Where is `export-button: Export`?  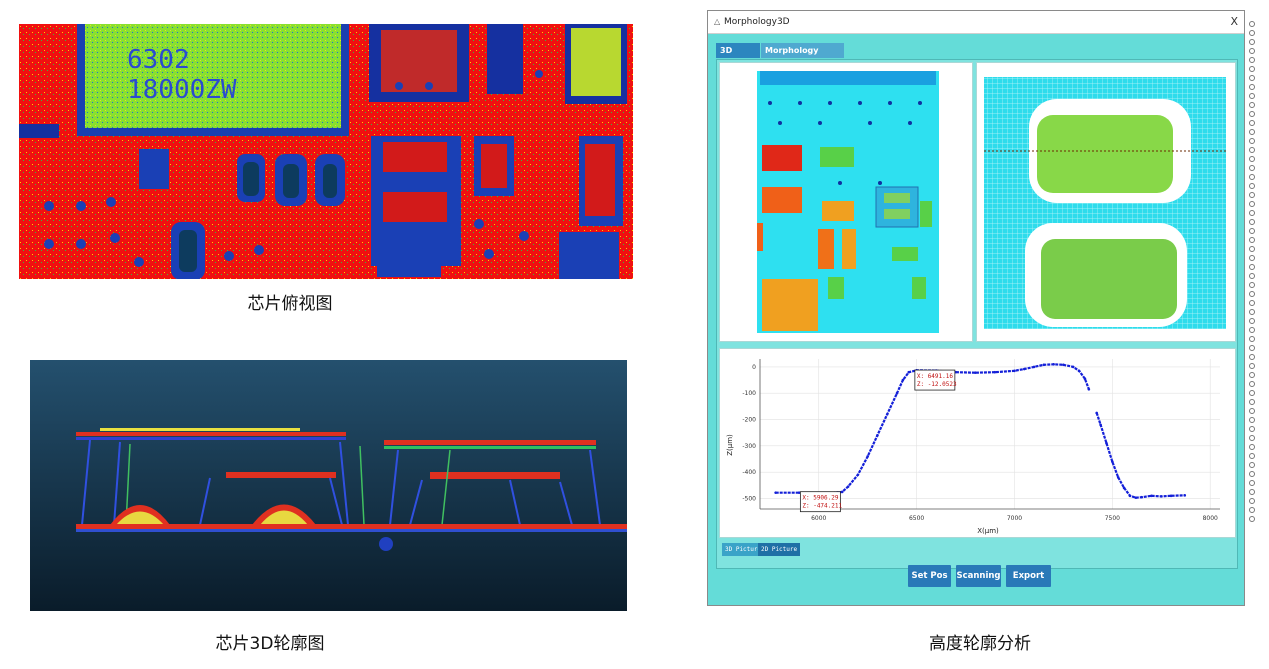
export-button: Export is located at coordinates (1028, 576).